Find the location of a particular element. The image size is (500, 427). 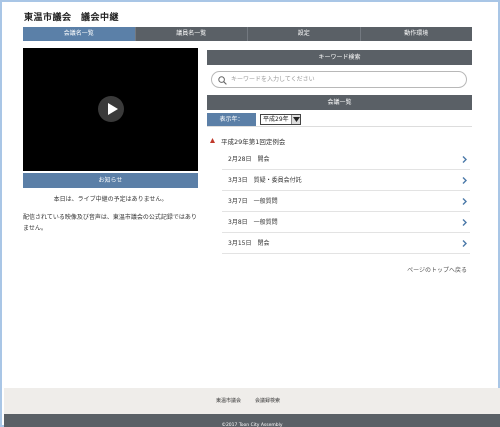

meeting-item: 3月3日 質疑・委員会付託 is located at coordinates (346, 180).